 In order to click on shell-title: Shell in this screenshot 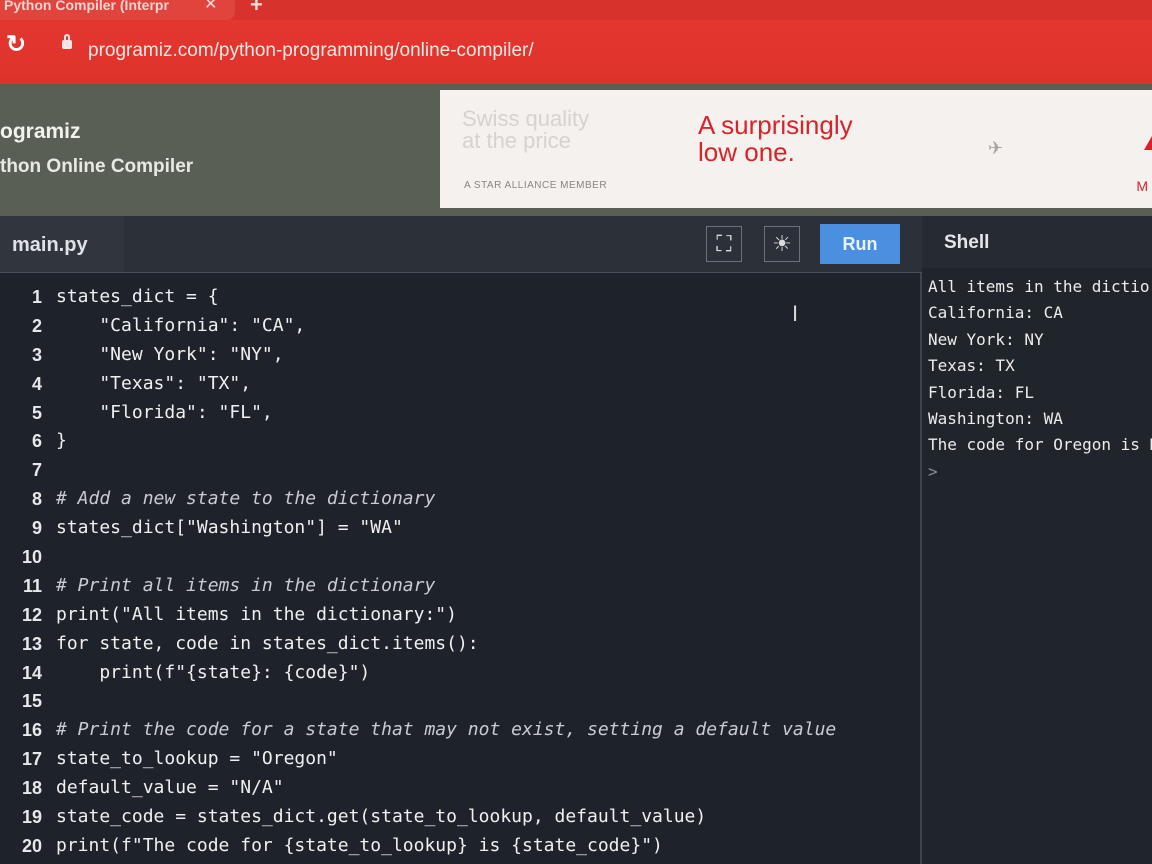, I will do `click(967, 242)`.